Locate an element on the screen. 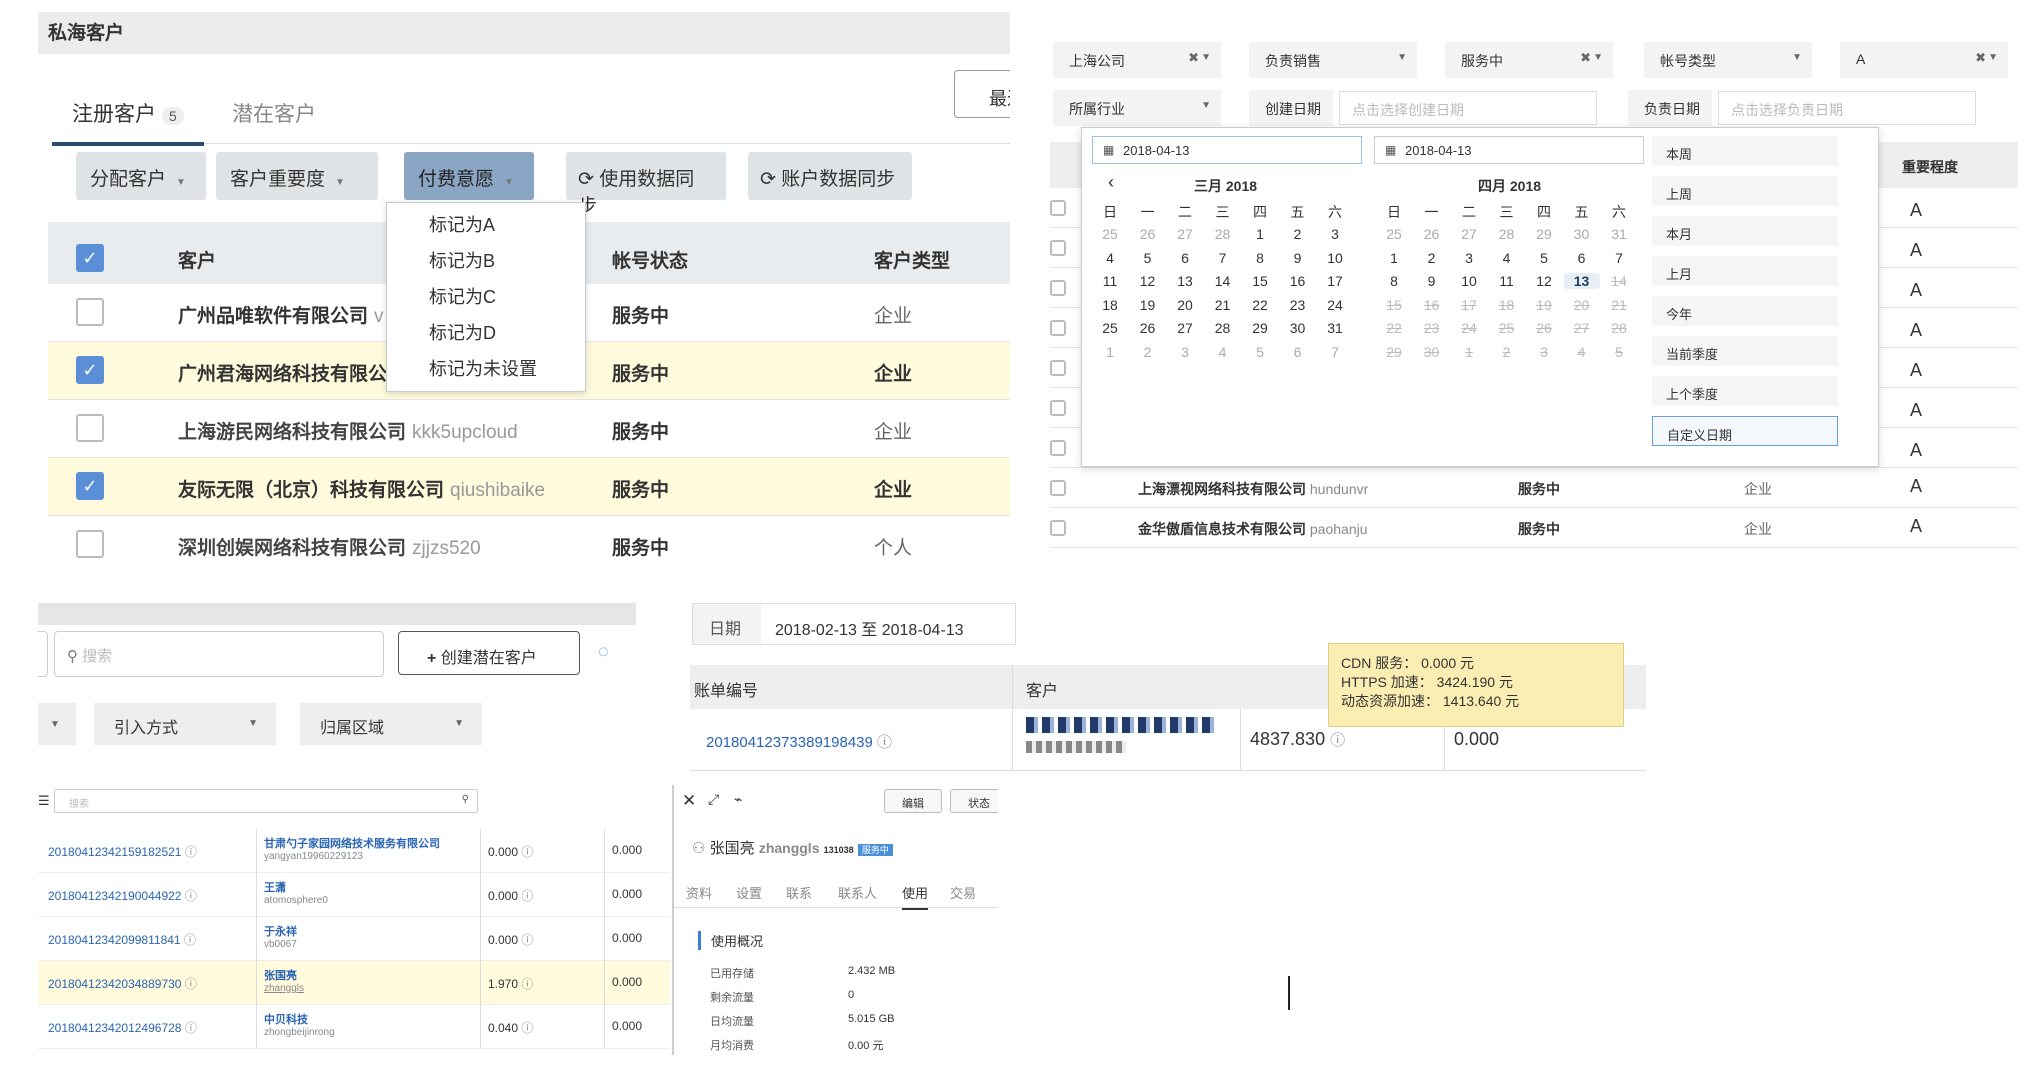 The height and width of the screenshot is (1080, 2038). bill-no-link: 20180412342190044922 ⓘ is located at coordinates (122, 895).